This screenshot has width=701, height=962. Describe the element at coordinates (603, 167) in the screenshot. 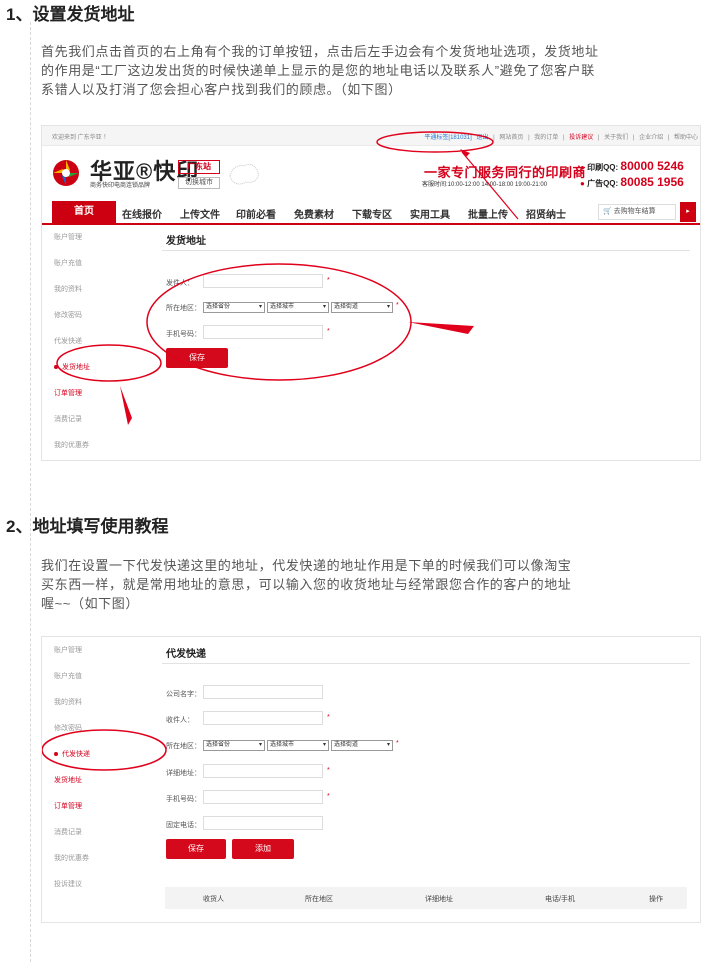

I see `qq-label: 印刷QQ:` at that location.